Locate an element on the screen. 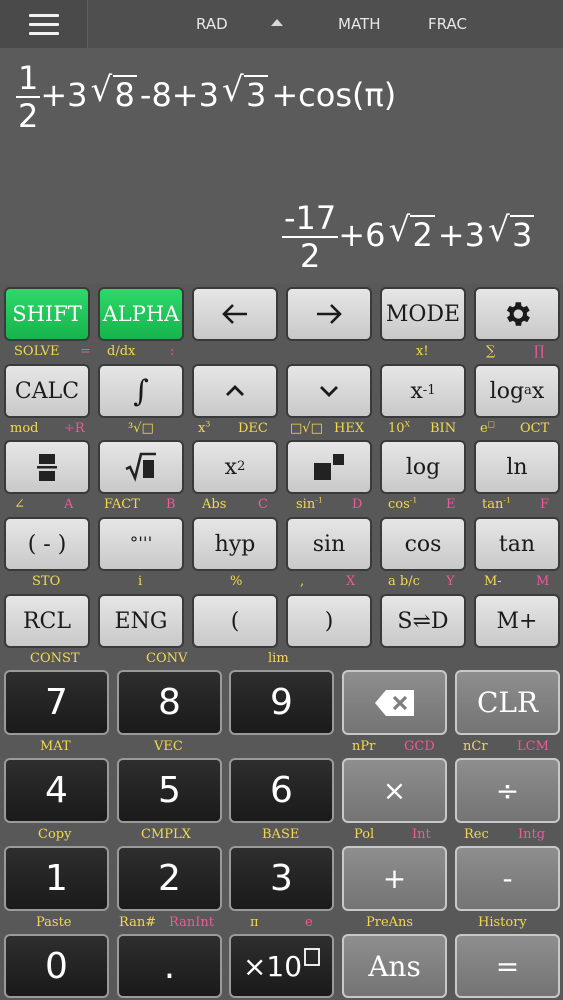 The image size is (563, 1000). shift-button: SHIFT is located at coordinates (47, 314).